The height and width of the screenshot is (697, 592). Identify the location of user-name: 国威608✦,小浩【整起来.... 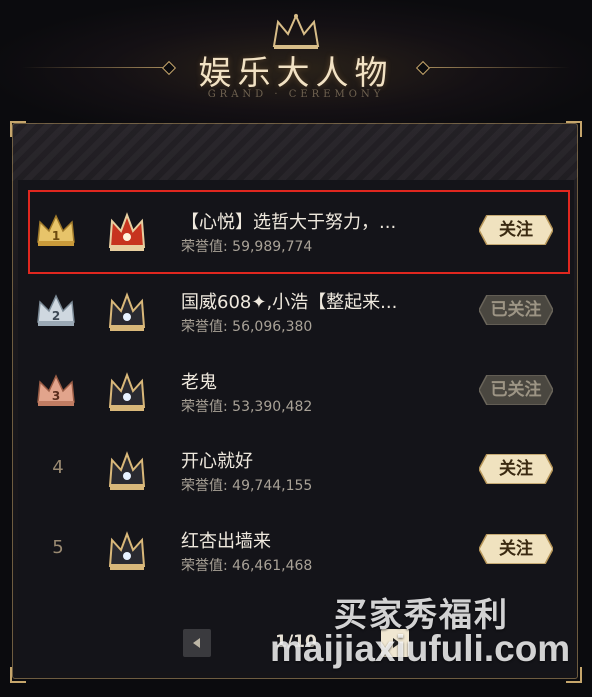
(316, 301).